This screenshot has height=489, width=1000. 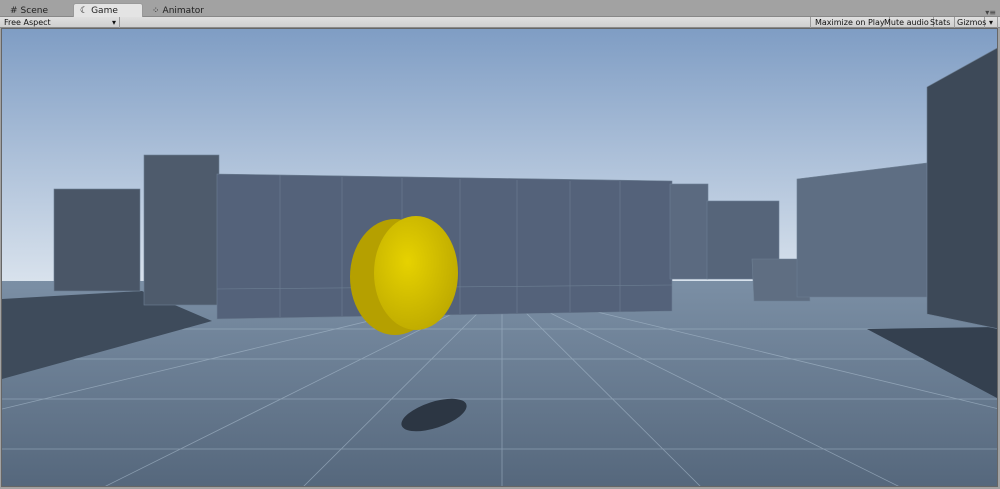 What do you see at coordinates (991, 22) in the screenshot?
I see `gizmos-dropdown-arrow-icon: ▾` at bounding box center [991, 22].